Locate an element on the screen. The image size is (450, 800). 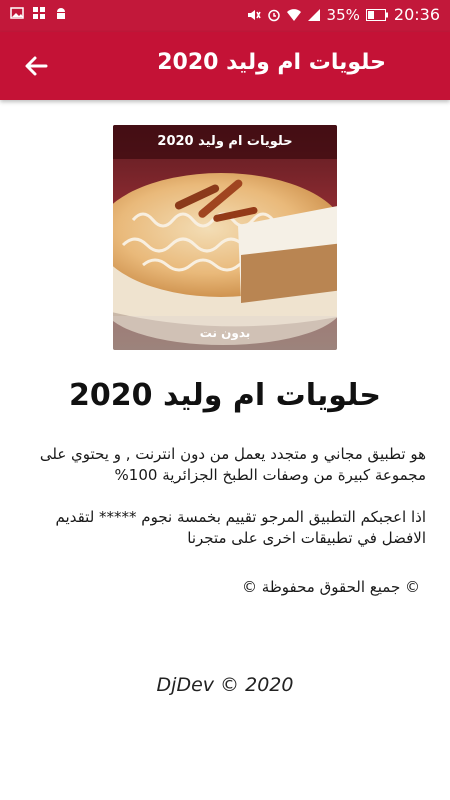
battery-percent: 35% is located at coordinates (343, 14).